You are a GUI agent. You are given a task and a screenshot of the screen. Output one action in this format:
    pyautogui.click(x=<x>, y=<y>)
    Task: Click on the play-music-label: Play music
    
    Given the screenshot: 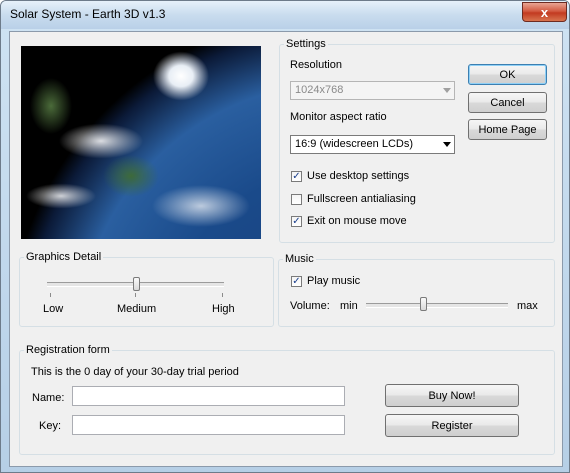 What is the action you would take?
    pyautogui.click(x=334, y=281)
    